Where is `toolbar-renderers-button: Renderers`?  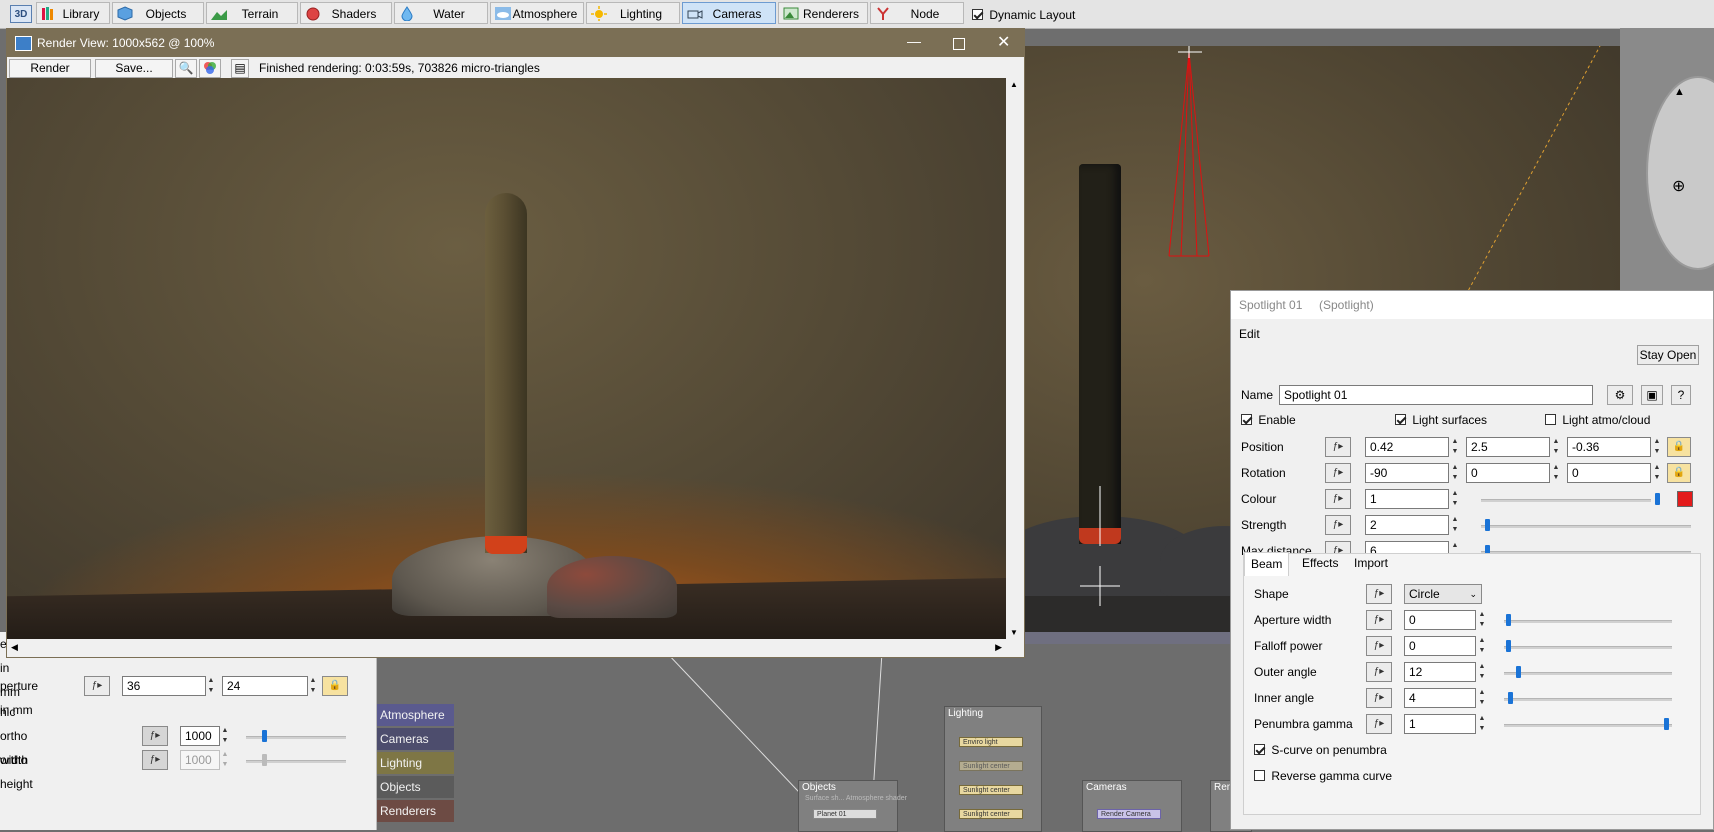
toolbar-renderers-button: Renderers is located at coordinates (823, 13).